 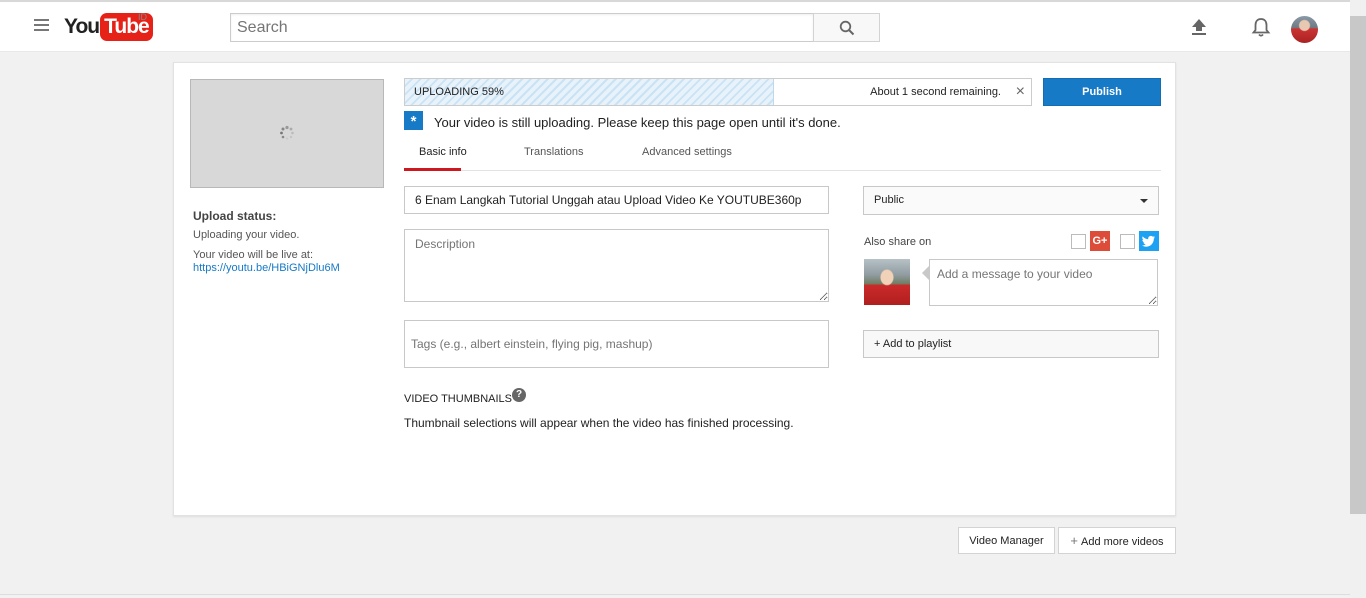 I want to click on share-avatar, so click(x=887, y=282).